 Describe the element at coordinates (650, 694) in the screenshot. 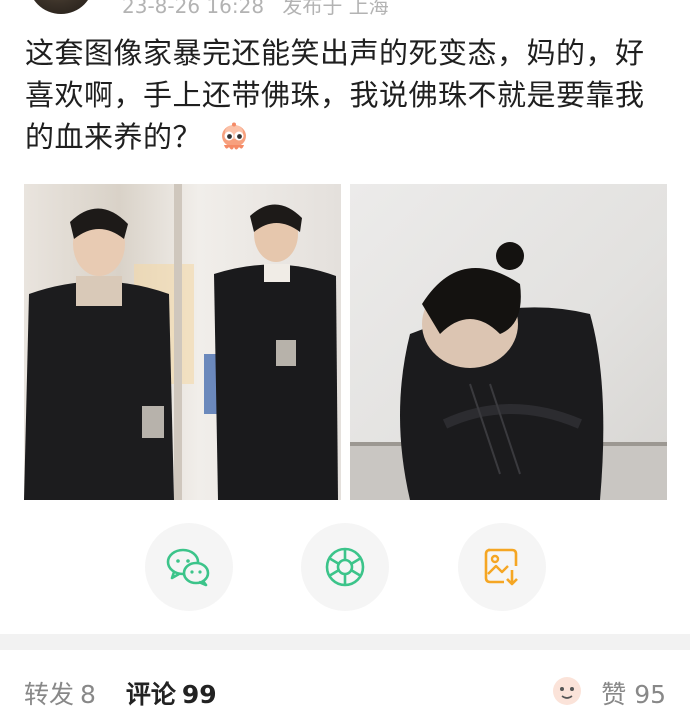

I see `like-count: 95` at that location.